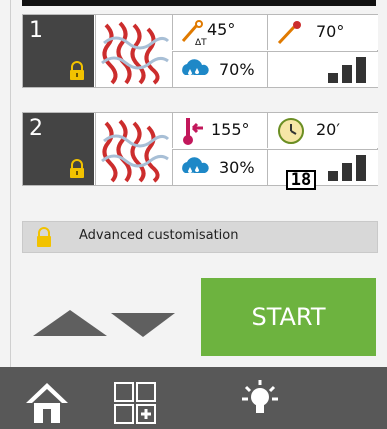  I want to click on probe-temp-cell: 70°, so click(322, 32).